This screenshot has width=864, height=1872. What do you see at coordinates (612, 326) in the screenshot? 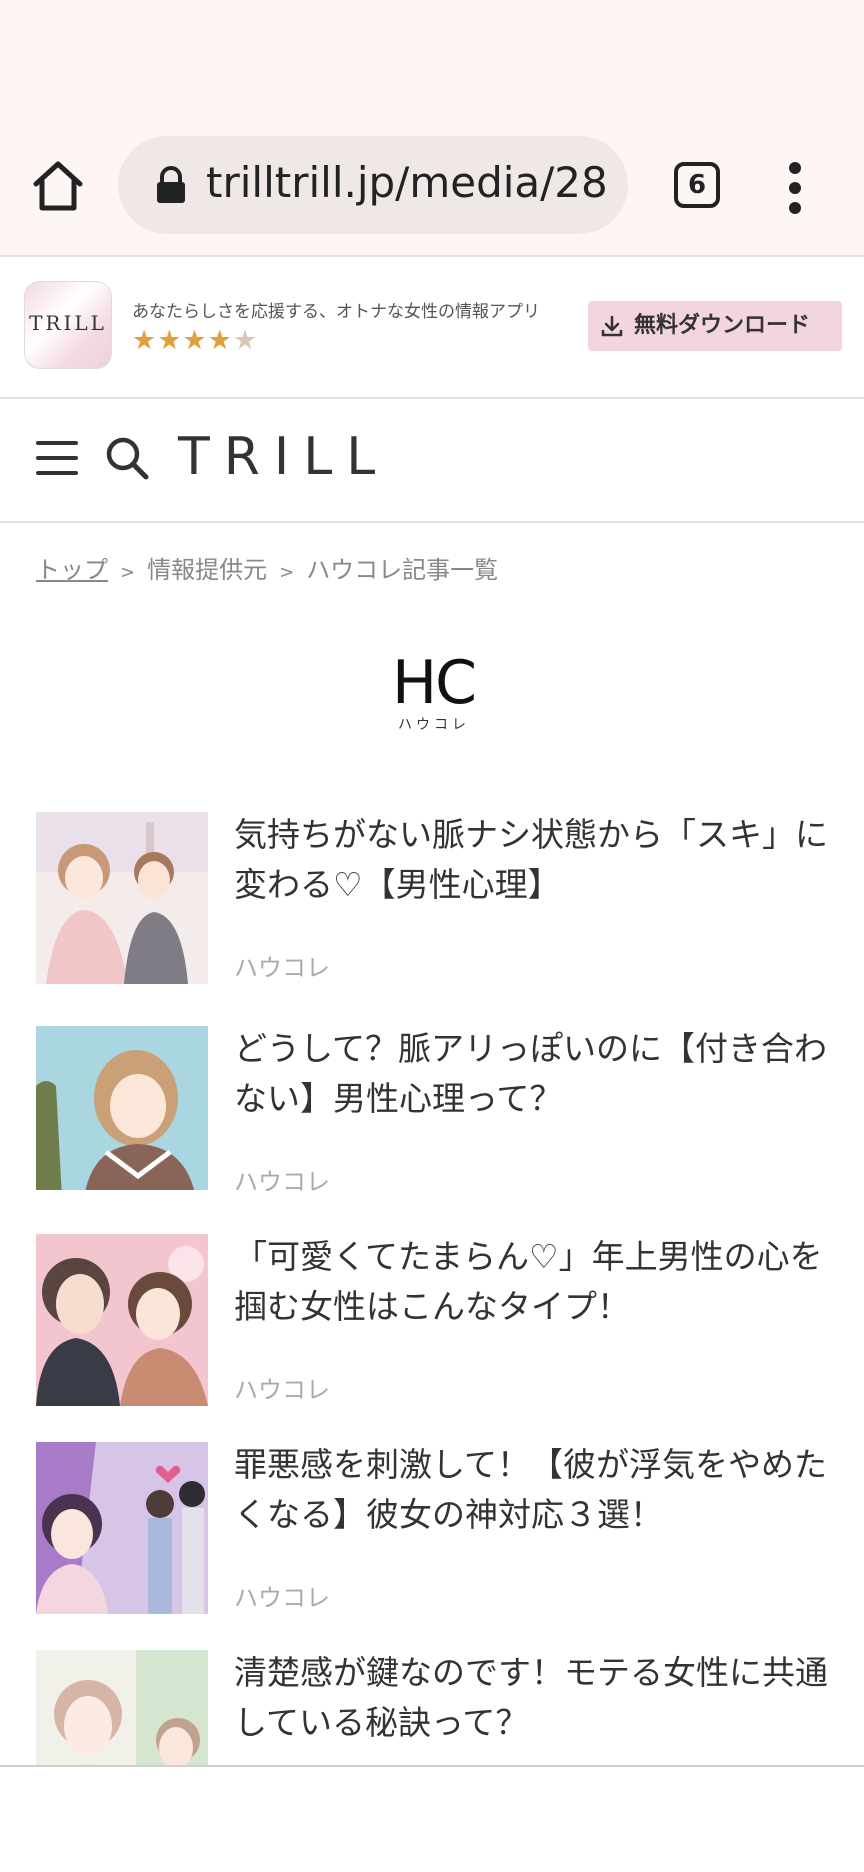
I see `download-icon` at bounding box center [612, 326].